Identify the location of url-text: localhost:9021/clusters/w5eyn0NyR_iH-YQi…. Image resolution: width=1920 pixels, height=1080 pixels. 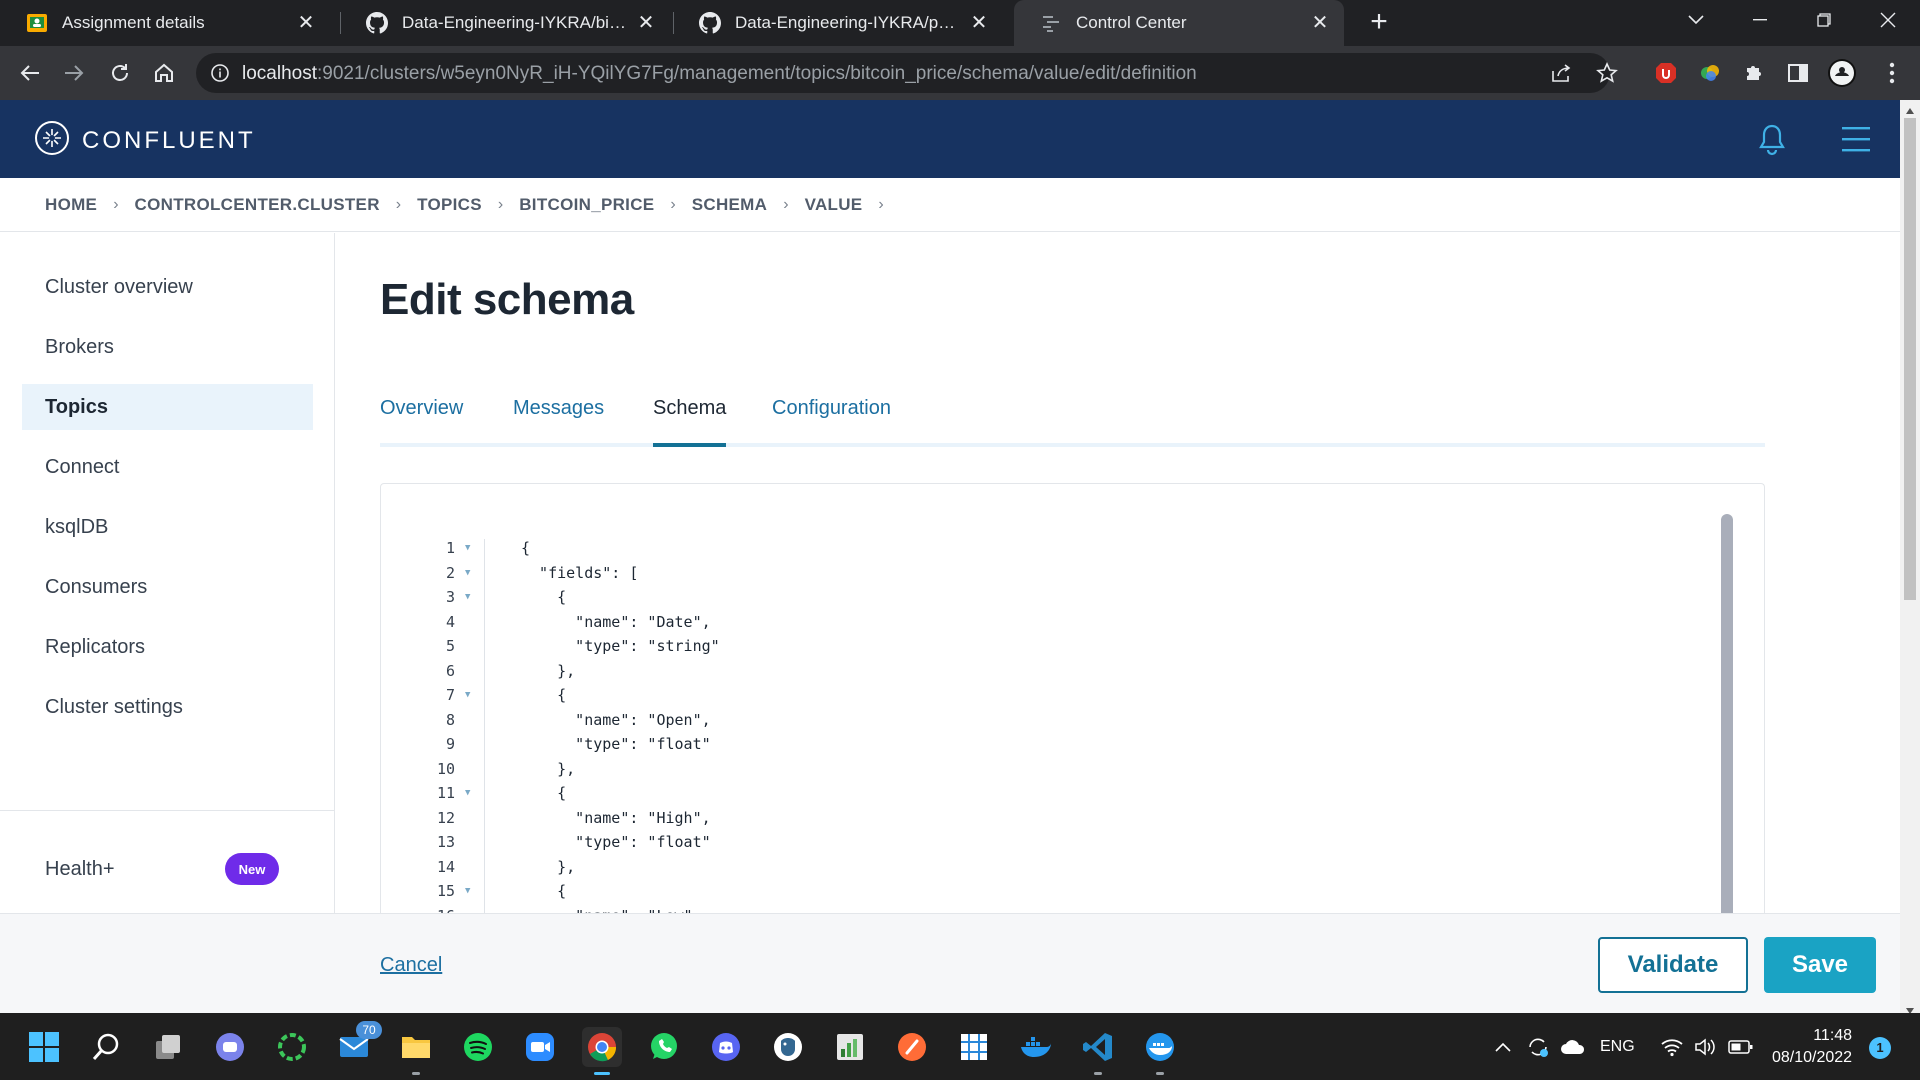
(719, 74).